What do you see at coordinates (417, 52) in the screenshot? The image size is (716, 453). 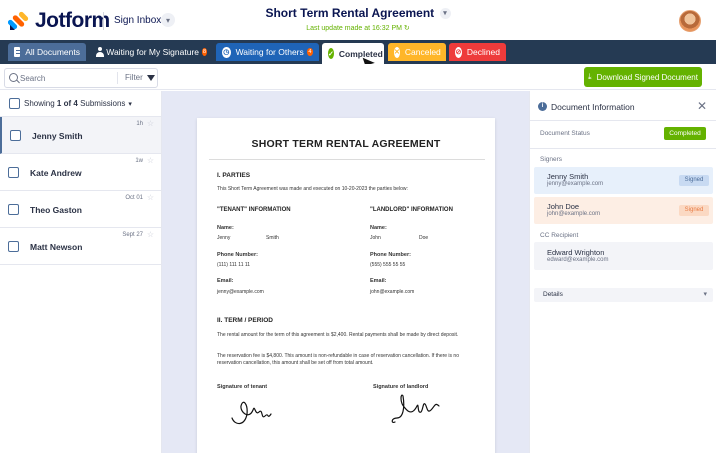 I see `tab-canceled: ✕ Canceled` at bounding box center [417, 52].